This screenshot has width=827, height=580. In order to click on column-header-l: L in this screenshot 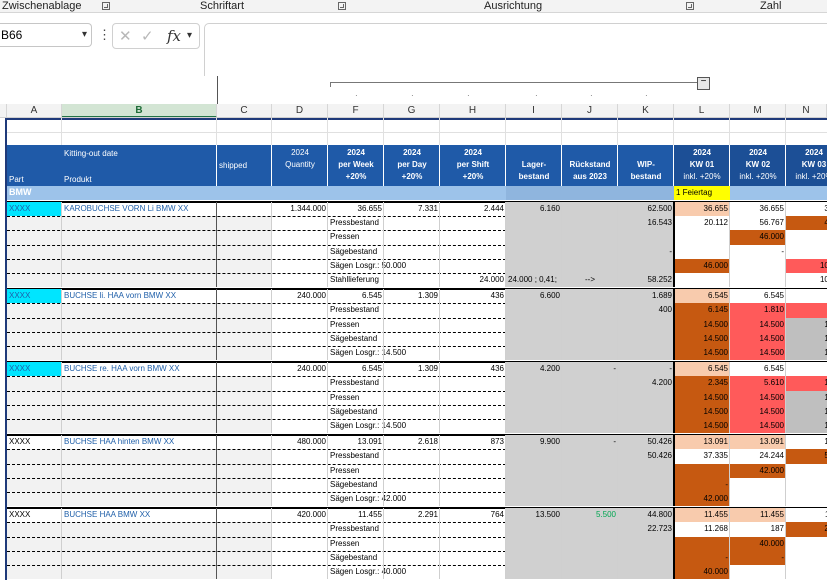, I will do `click(702, 110)`.